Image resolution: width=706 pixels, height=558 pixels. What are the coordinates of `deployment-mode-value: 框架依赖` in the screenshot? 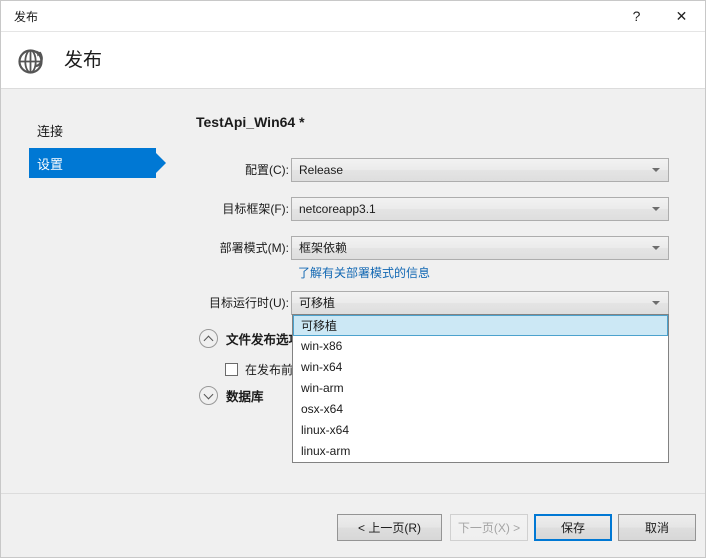 It's located at (323, 248).